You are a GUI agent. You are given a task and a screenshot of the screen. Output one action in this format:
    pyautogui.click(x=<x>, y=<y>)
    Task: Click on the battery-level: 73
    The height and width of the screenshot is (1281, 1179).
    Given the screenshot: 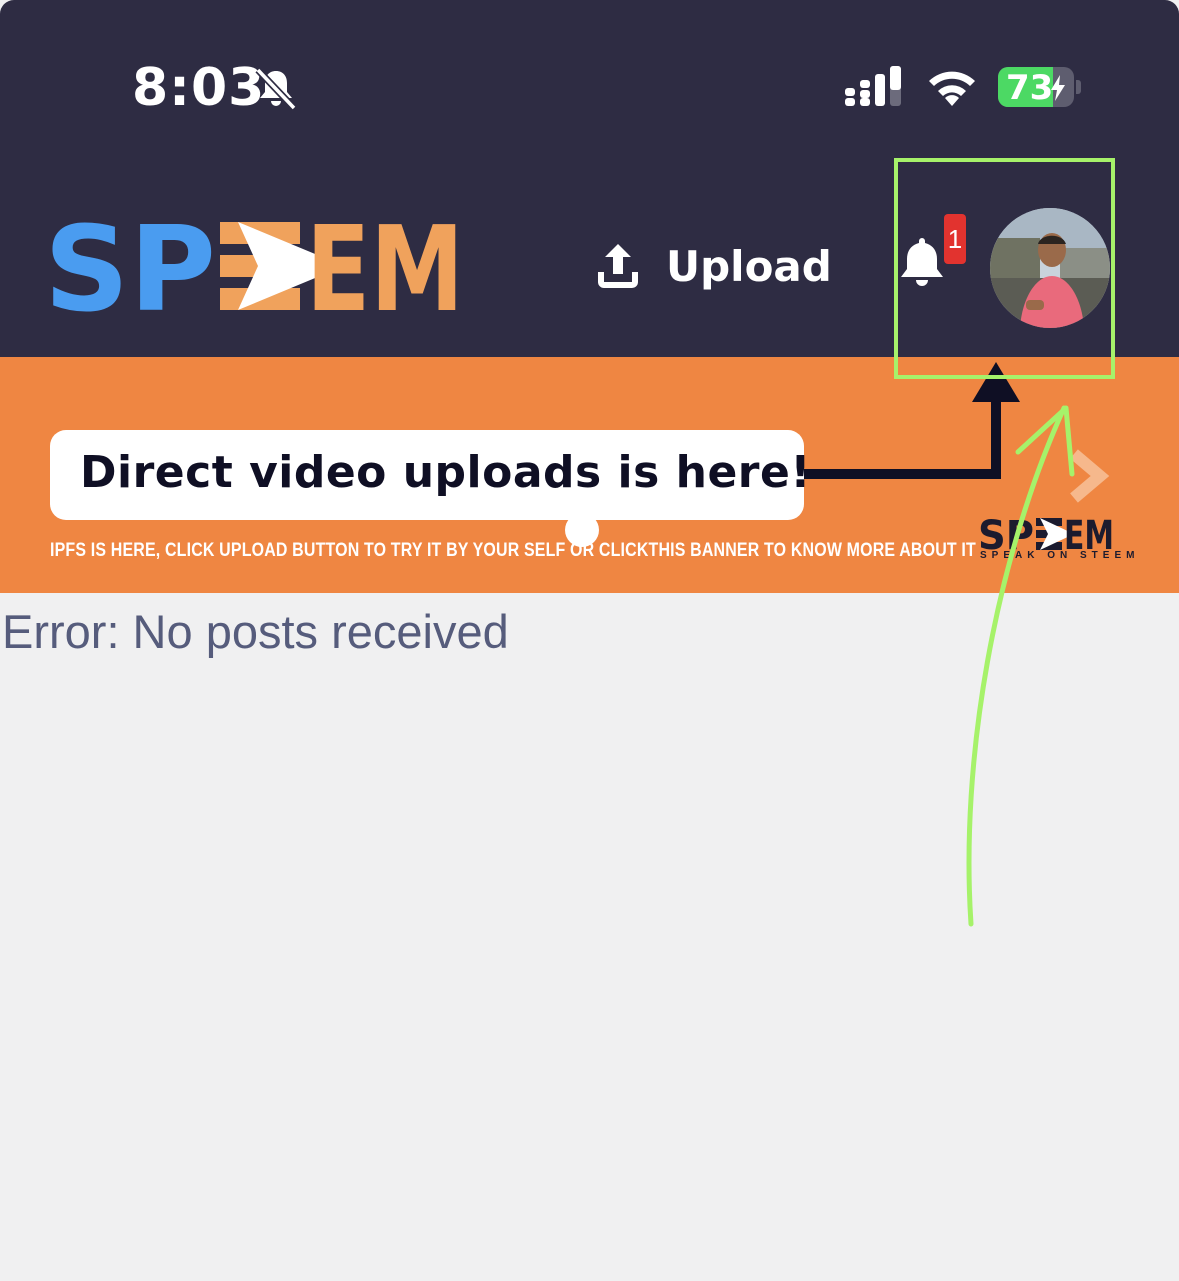 What is the action you would take?
    pyautogui.click(x=1030, y=87)
    